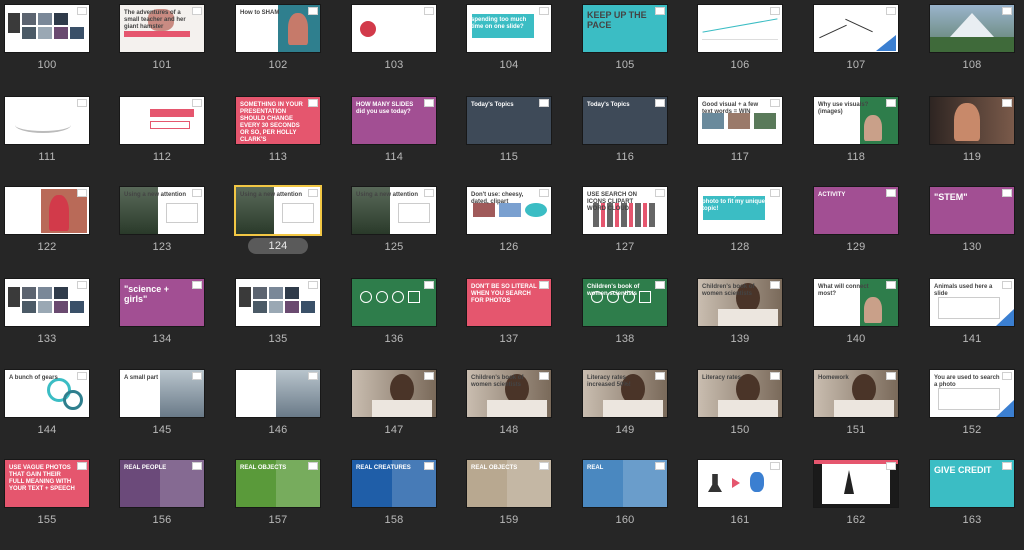 This screenshot has width=1024, height=550. I want to click on slide-thumbnail-136: 136, so click(410, 324).